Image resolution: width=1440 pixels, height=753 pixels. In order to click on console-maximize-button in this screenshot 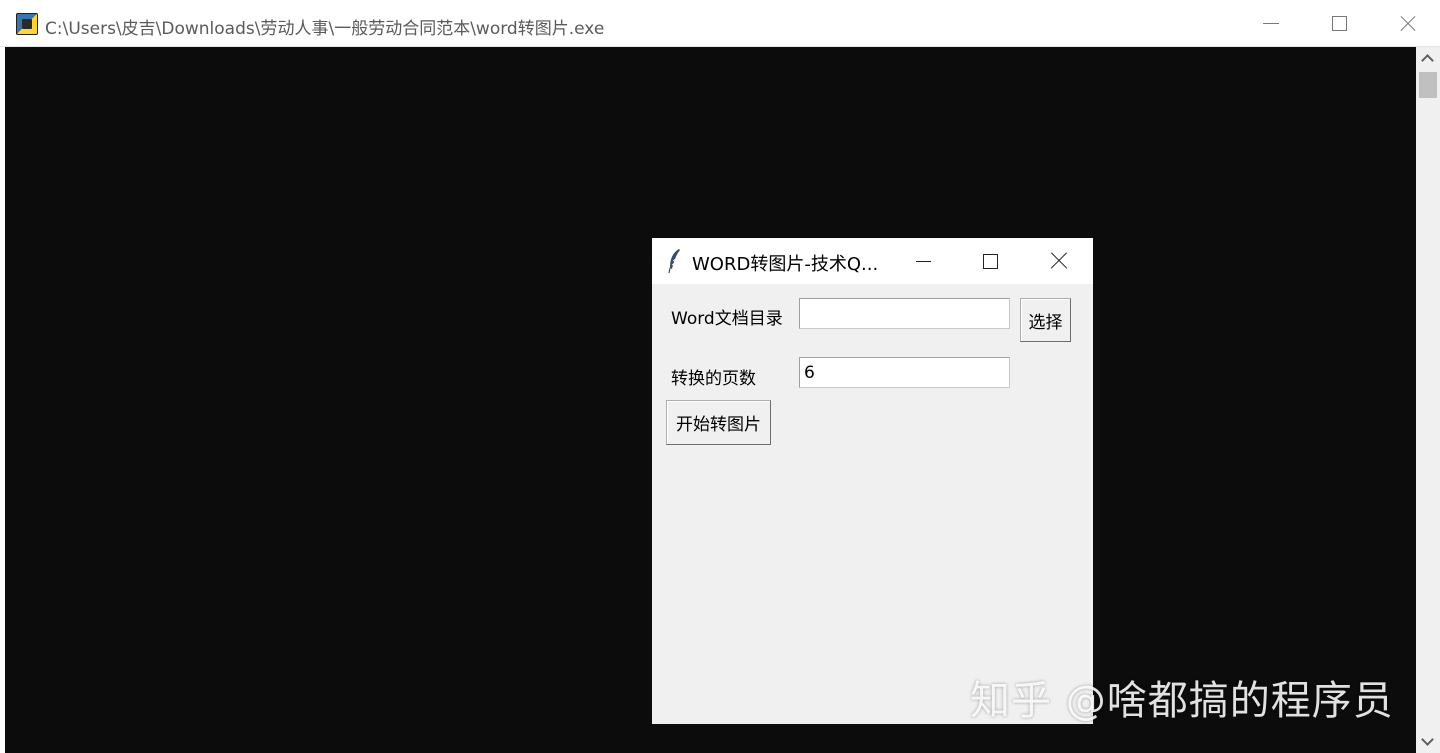, I will do `click(1339, 23)`.